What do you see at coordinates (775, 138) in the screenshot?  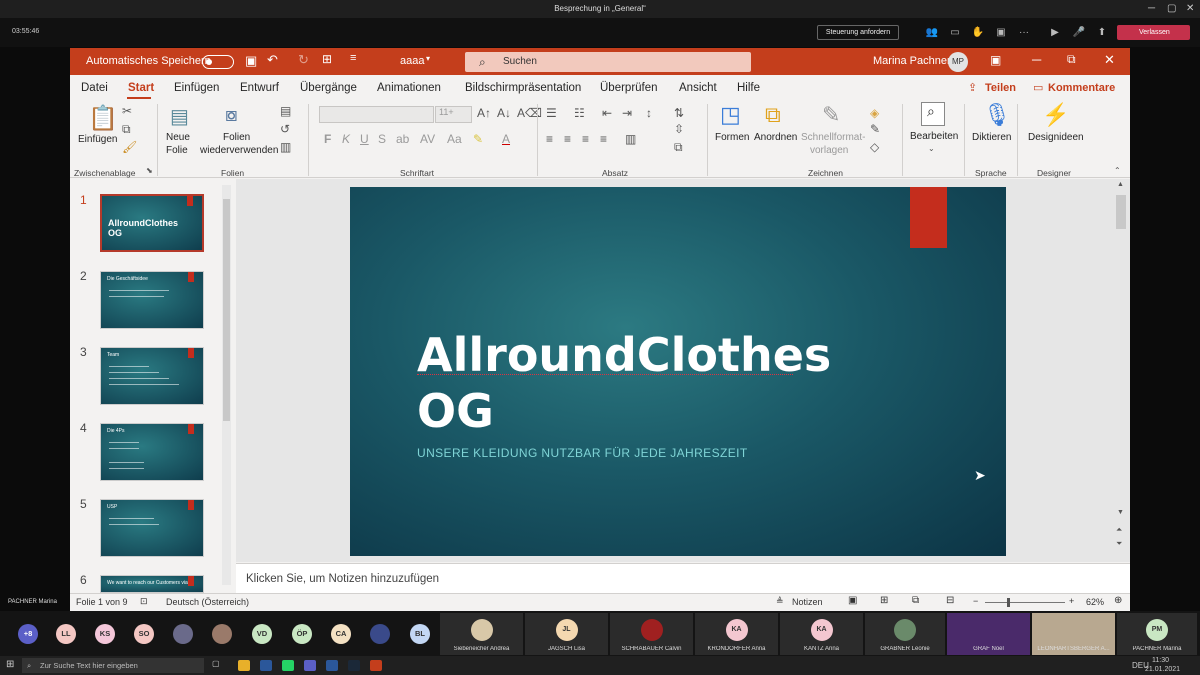 I see `arrange-button: Anordnen` at bounding box center [775, 138].